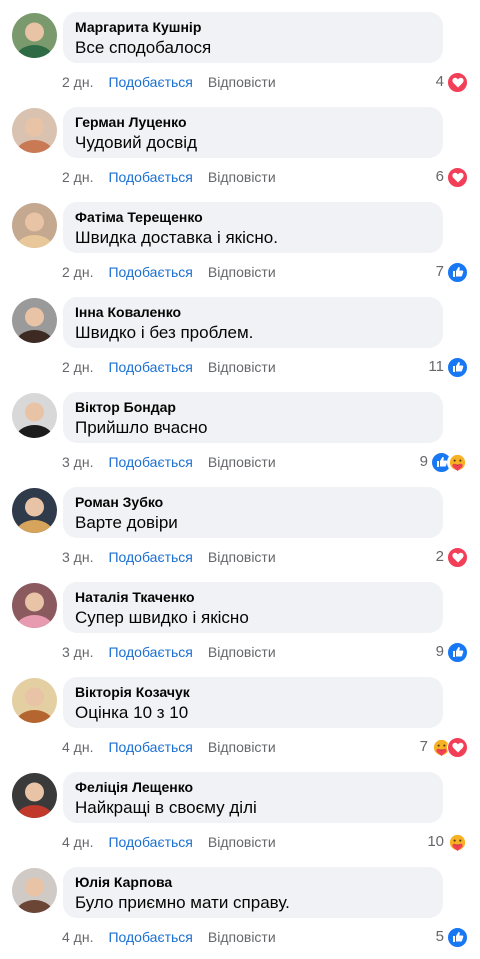 The height and width of the screenshot is (959, 480). Describe the element at coordinates (253, 132) in the screenshot. I see `comment-bubble: Герман Луценко Чудовий досвід` at that location.